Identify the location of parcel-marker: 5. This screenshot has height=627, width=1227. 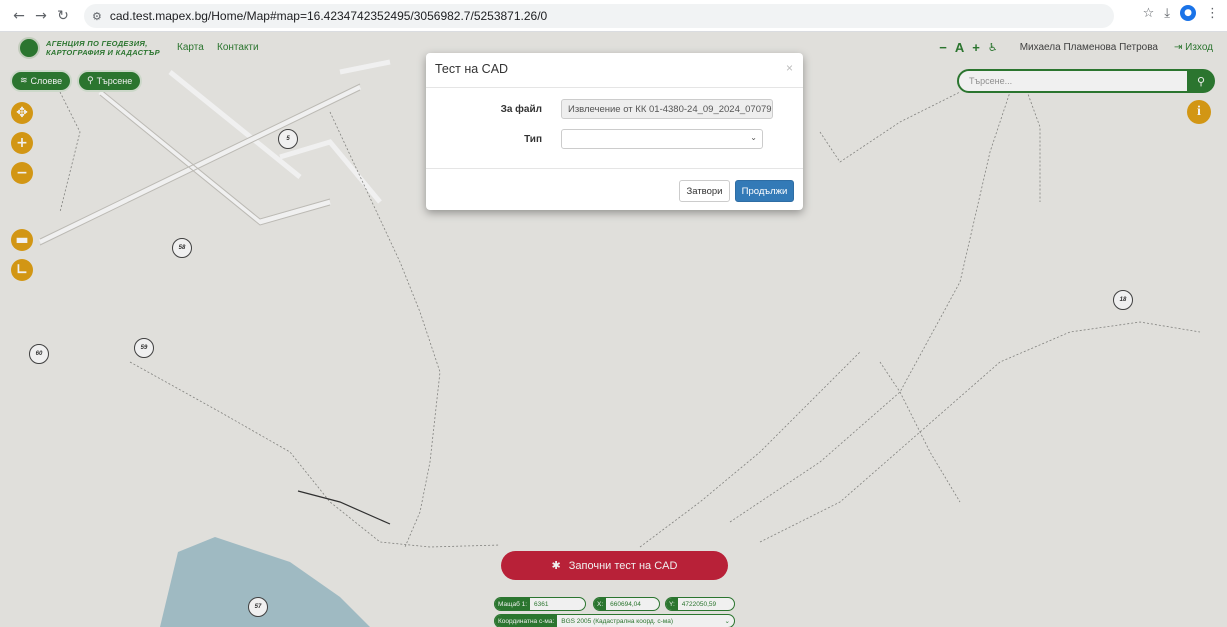
(288, 139).